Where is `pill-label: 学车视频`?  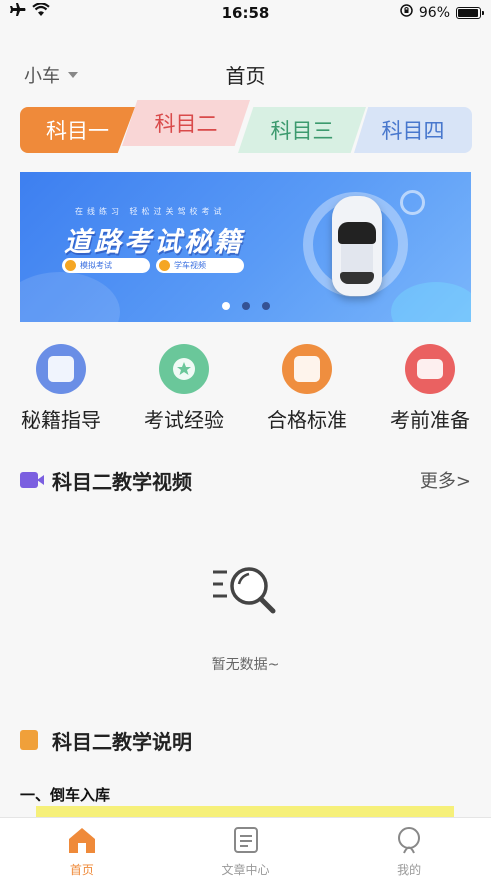
pill-label: 学车视频 is located at coordinates (190, 265).